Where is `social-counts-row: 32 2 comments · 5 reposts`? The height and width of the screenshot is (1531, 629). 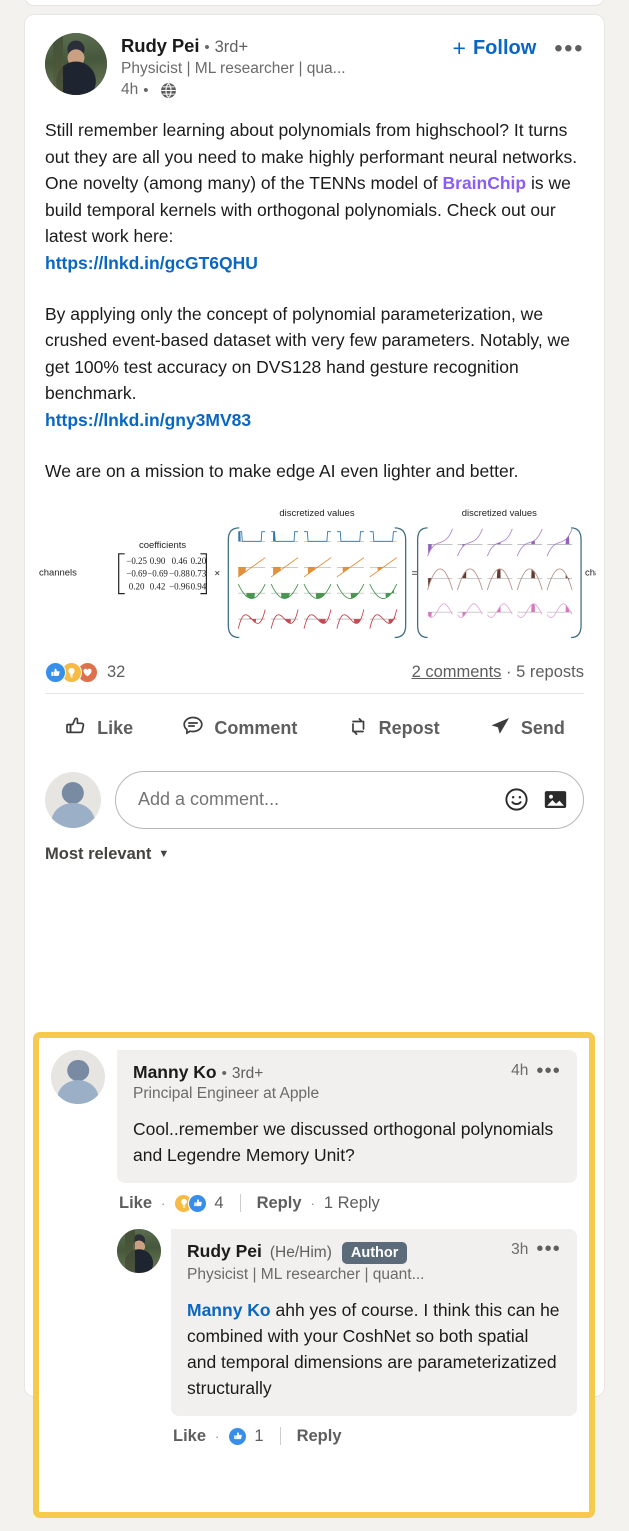 social-counts-row: 32 2 comments · 5 reposts is located at coordinates (314, 671).